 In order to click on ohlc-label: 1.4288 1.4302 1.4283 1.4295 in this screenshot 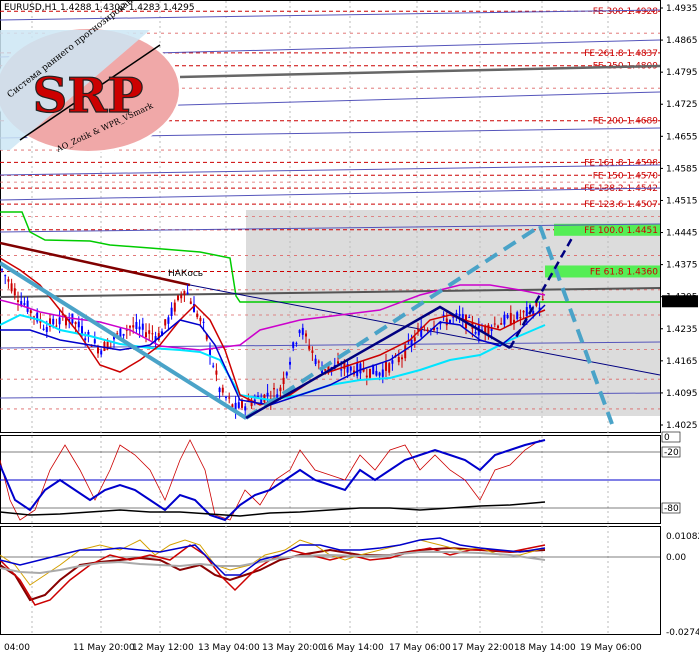, I will do `click(127, 8)`.